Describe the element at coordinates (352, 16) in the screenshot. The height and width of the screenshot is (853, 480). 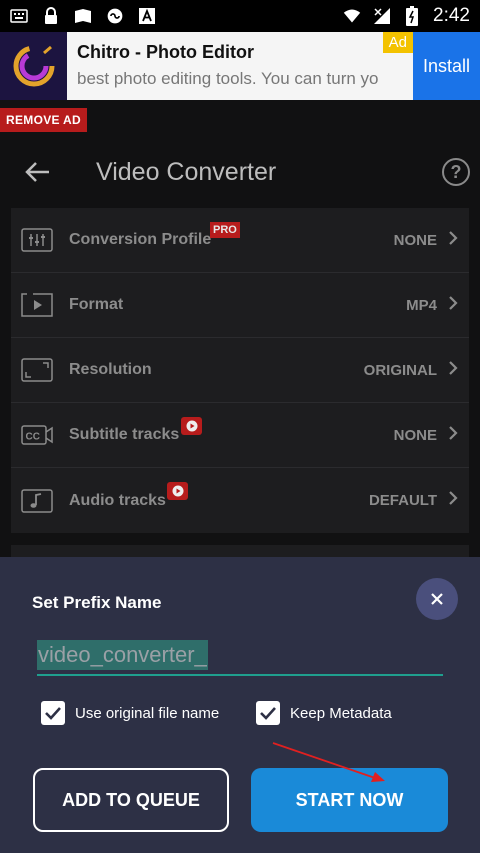
I see `wifi-icon` at that location.